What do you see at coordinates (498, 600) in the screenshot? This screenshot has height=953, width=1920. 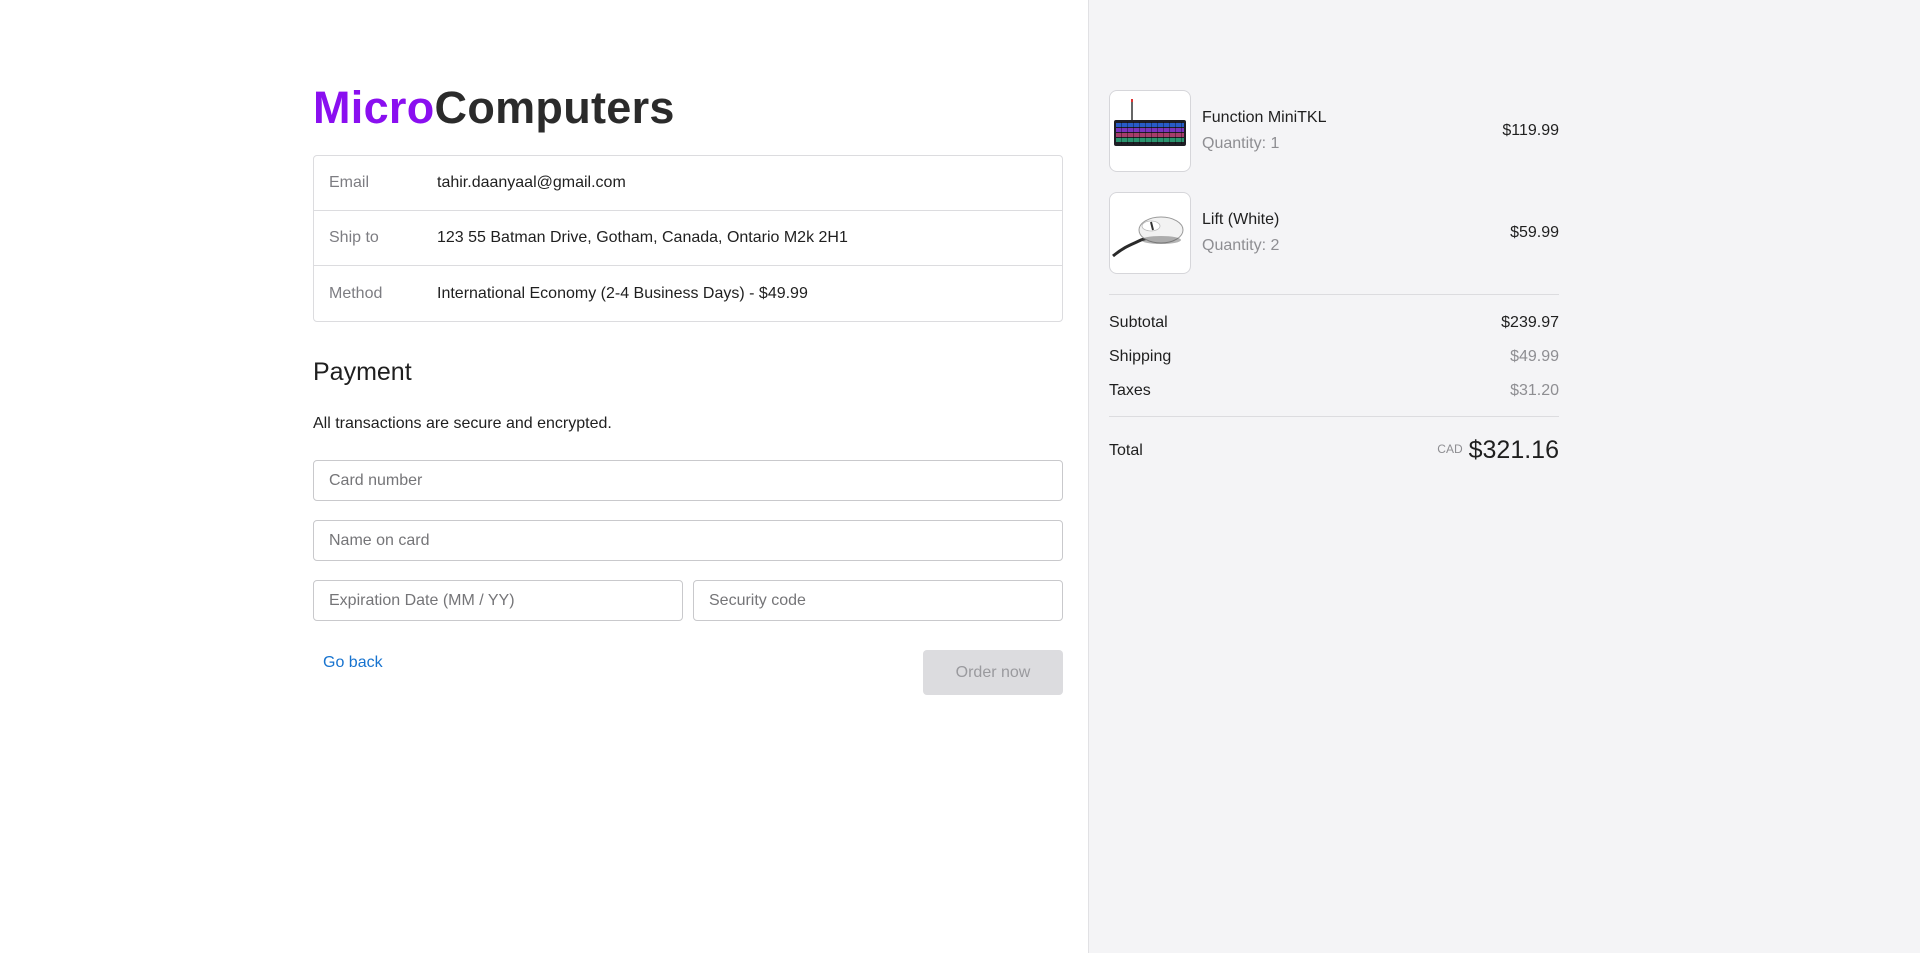 I see `expiration-date-input` at bounding box center [498, 600].